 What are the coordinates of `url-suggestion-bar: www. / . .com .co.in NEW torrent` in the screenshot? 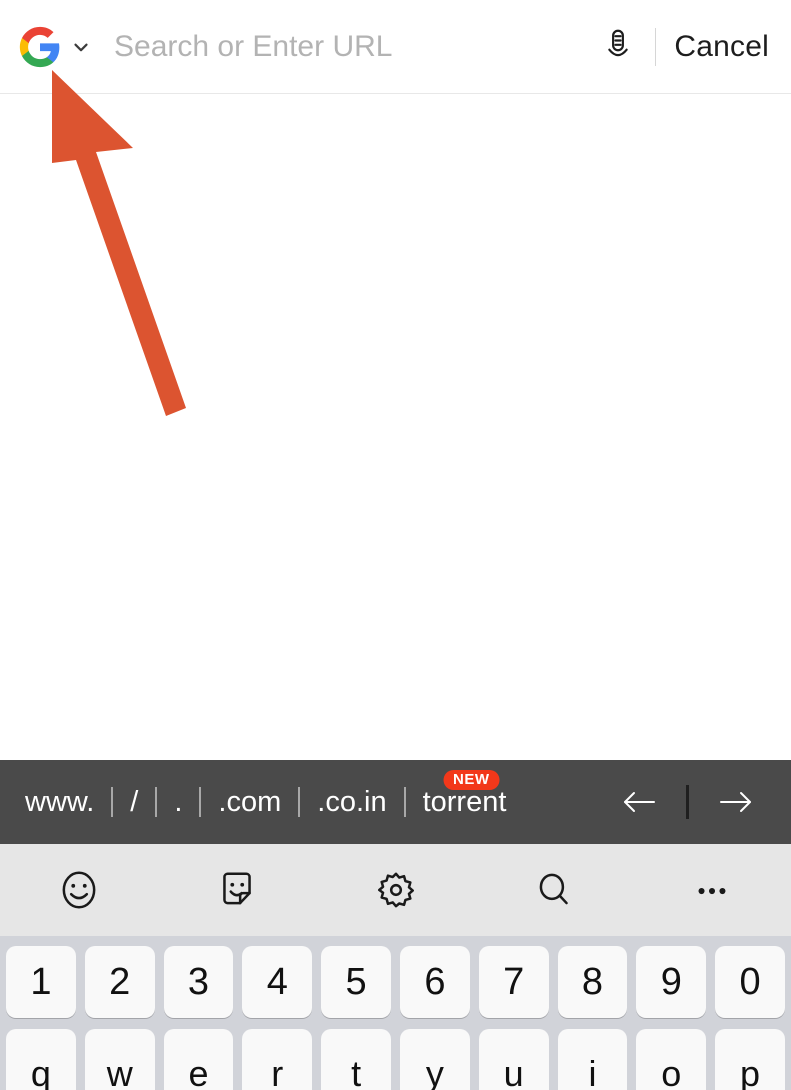 It's located at (395, 802).